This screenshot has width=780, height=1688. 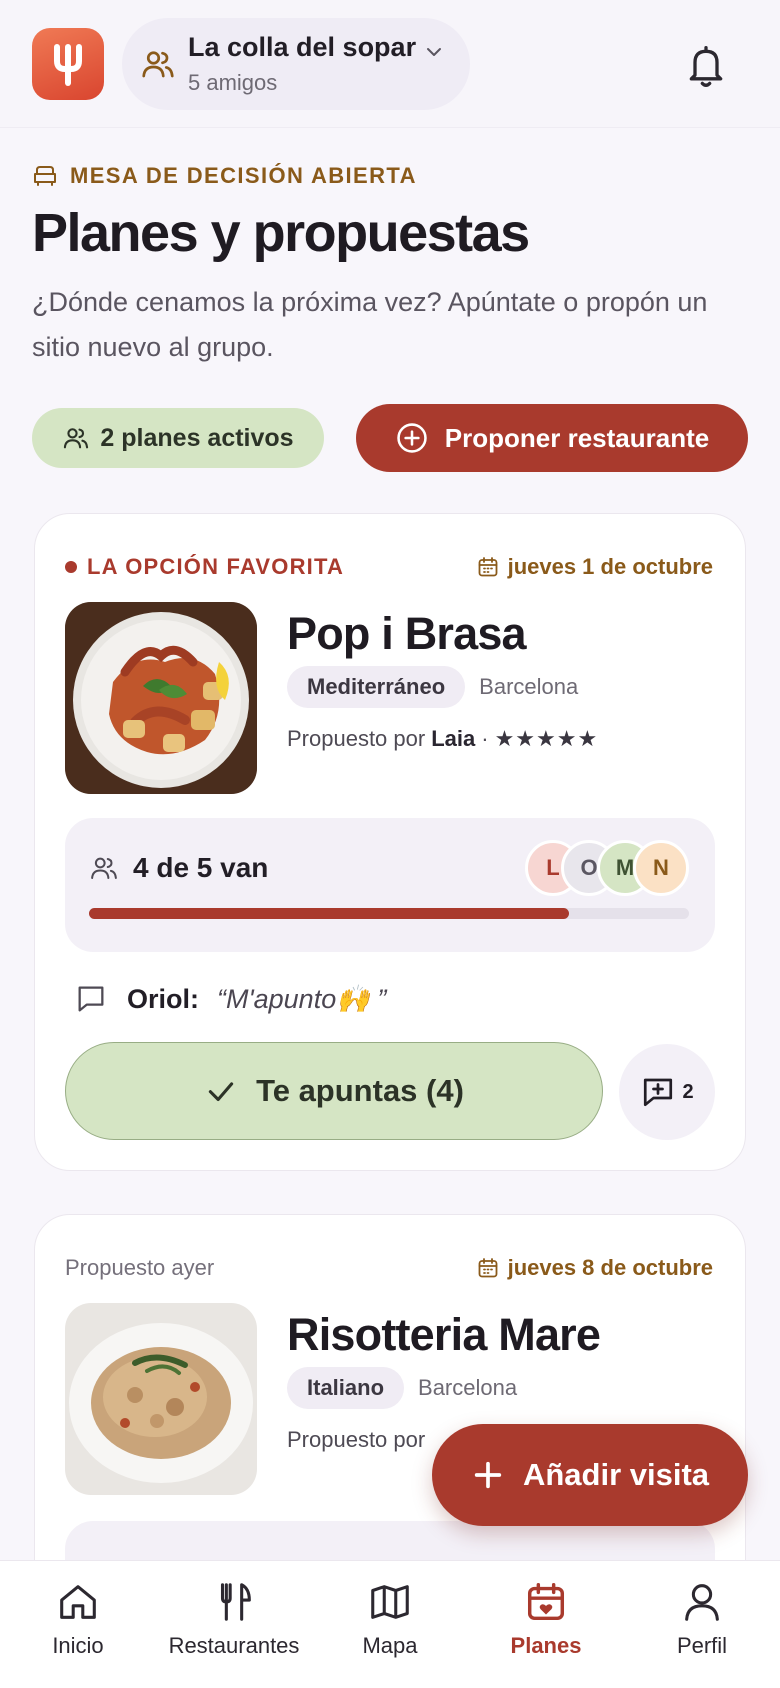 What do you see at coordinates (296, 64) in the screenshot?
I see `group-selector: La colla del sopar 5 amigos` at bounding box center [296, 64].